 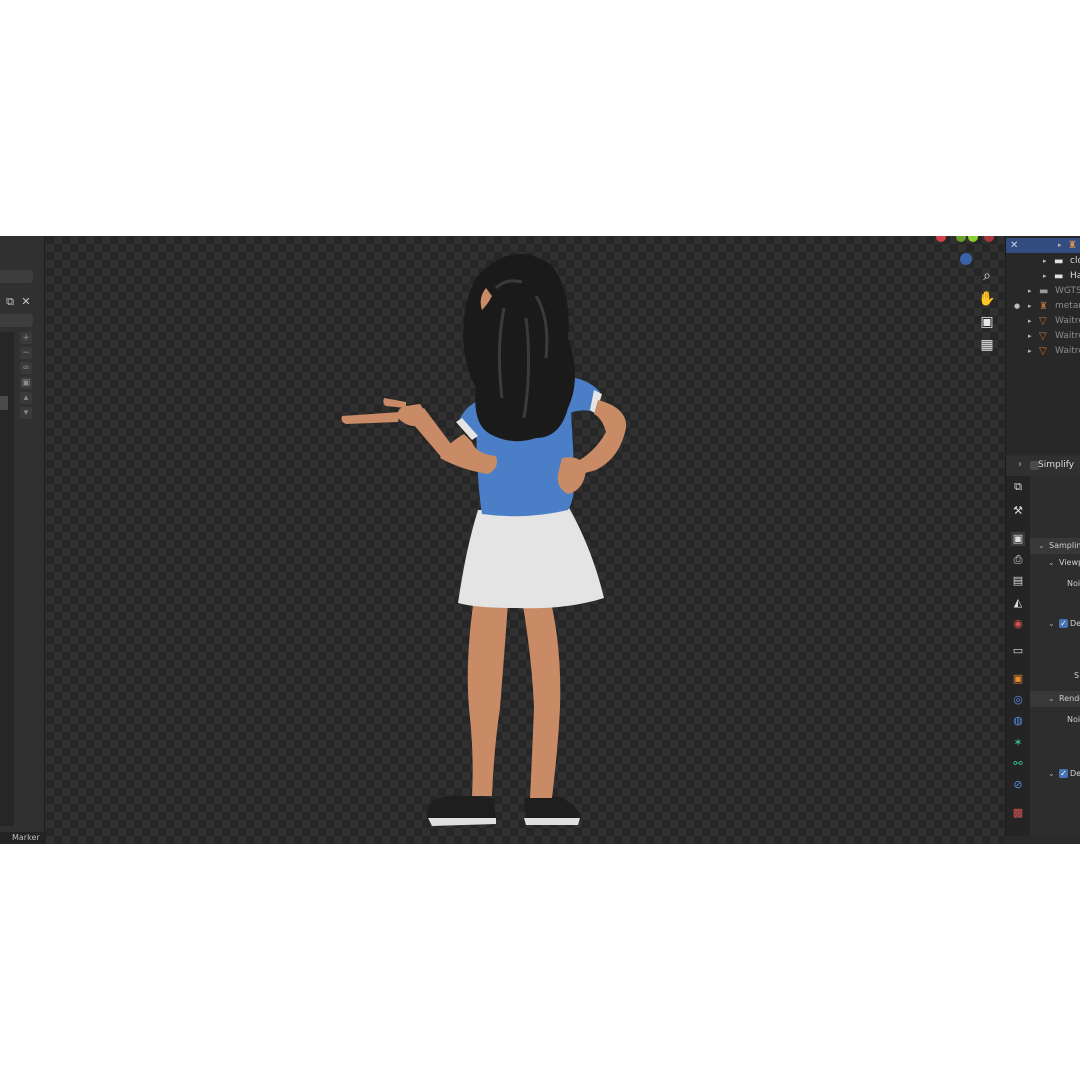 I want to click on close-icon: ✕, so click(x=26, y=302).